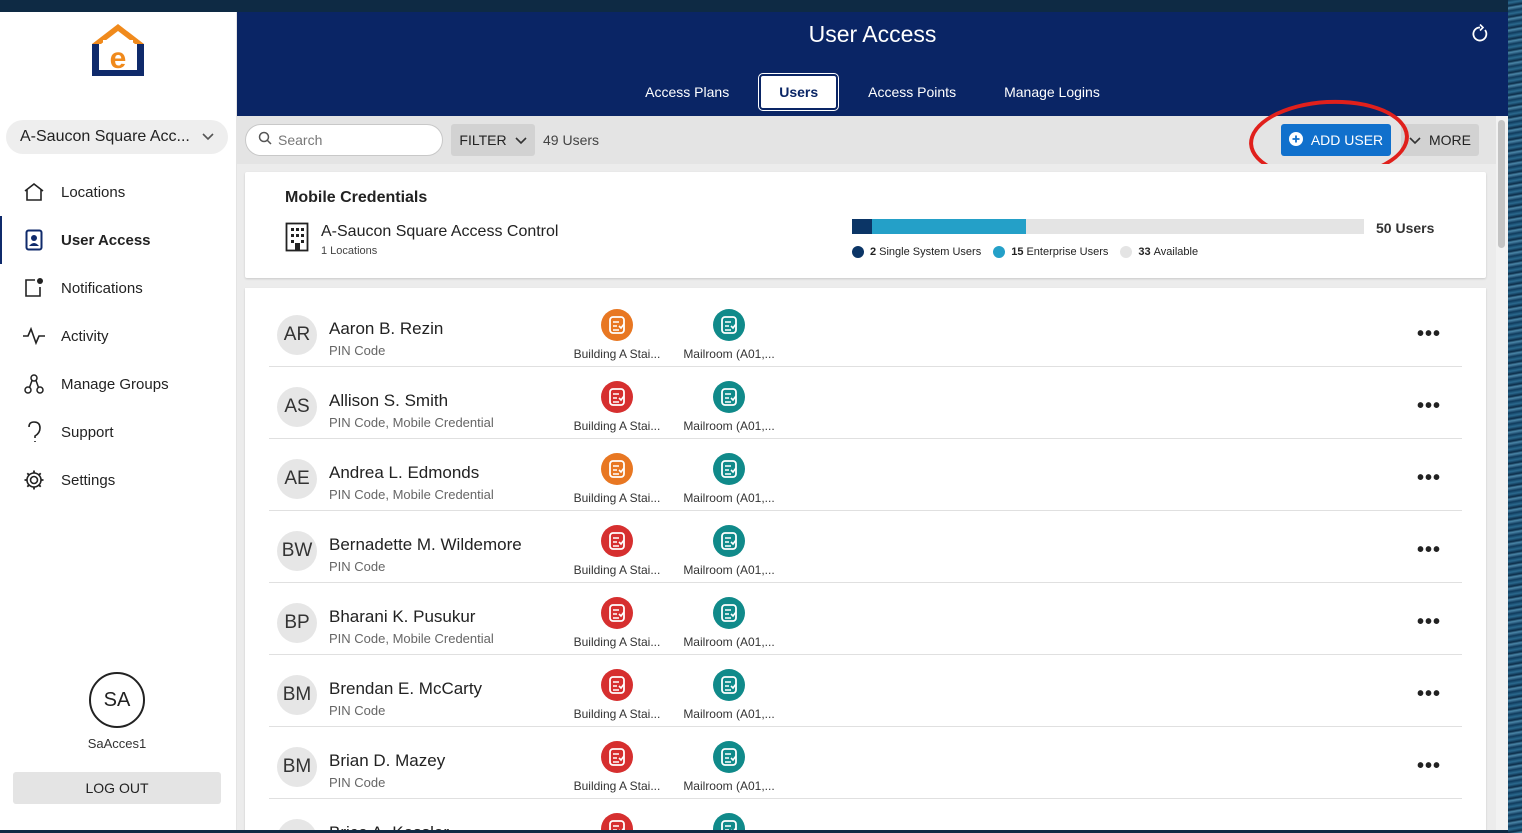 The width and height of the screenshot is (1522, 833). What do you see at coordinates (387, 761) in the screenshot?
I see `user-name: Brian D. Mazey` at bounding box center [387, 761].